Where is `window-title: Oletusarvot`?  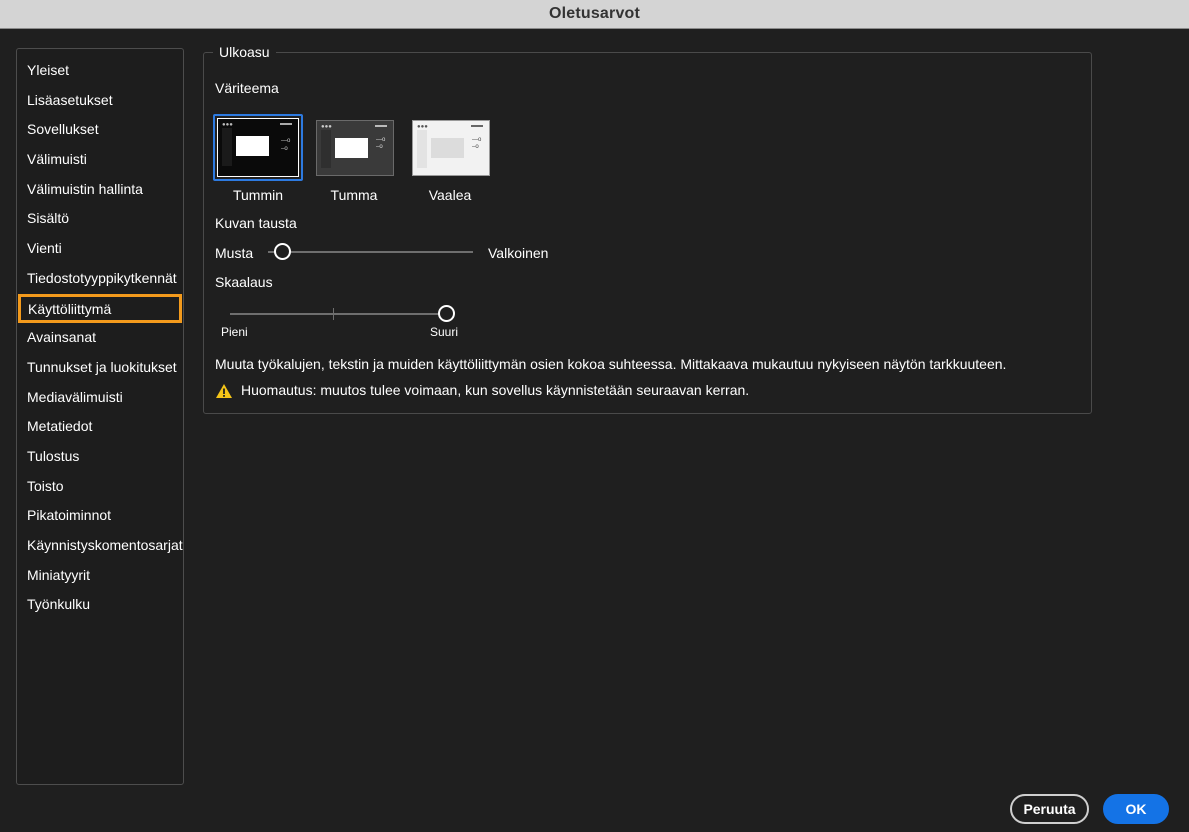
window-title: Oletusarvot is located at coordinates (594, 13).